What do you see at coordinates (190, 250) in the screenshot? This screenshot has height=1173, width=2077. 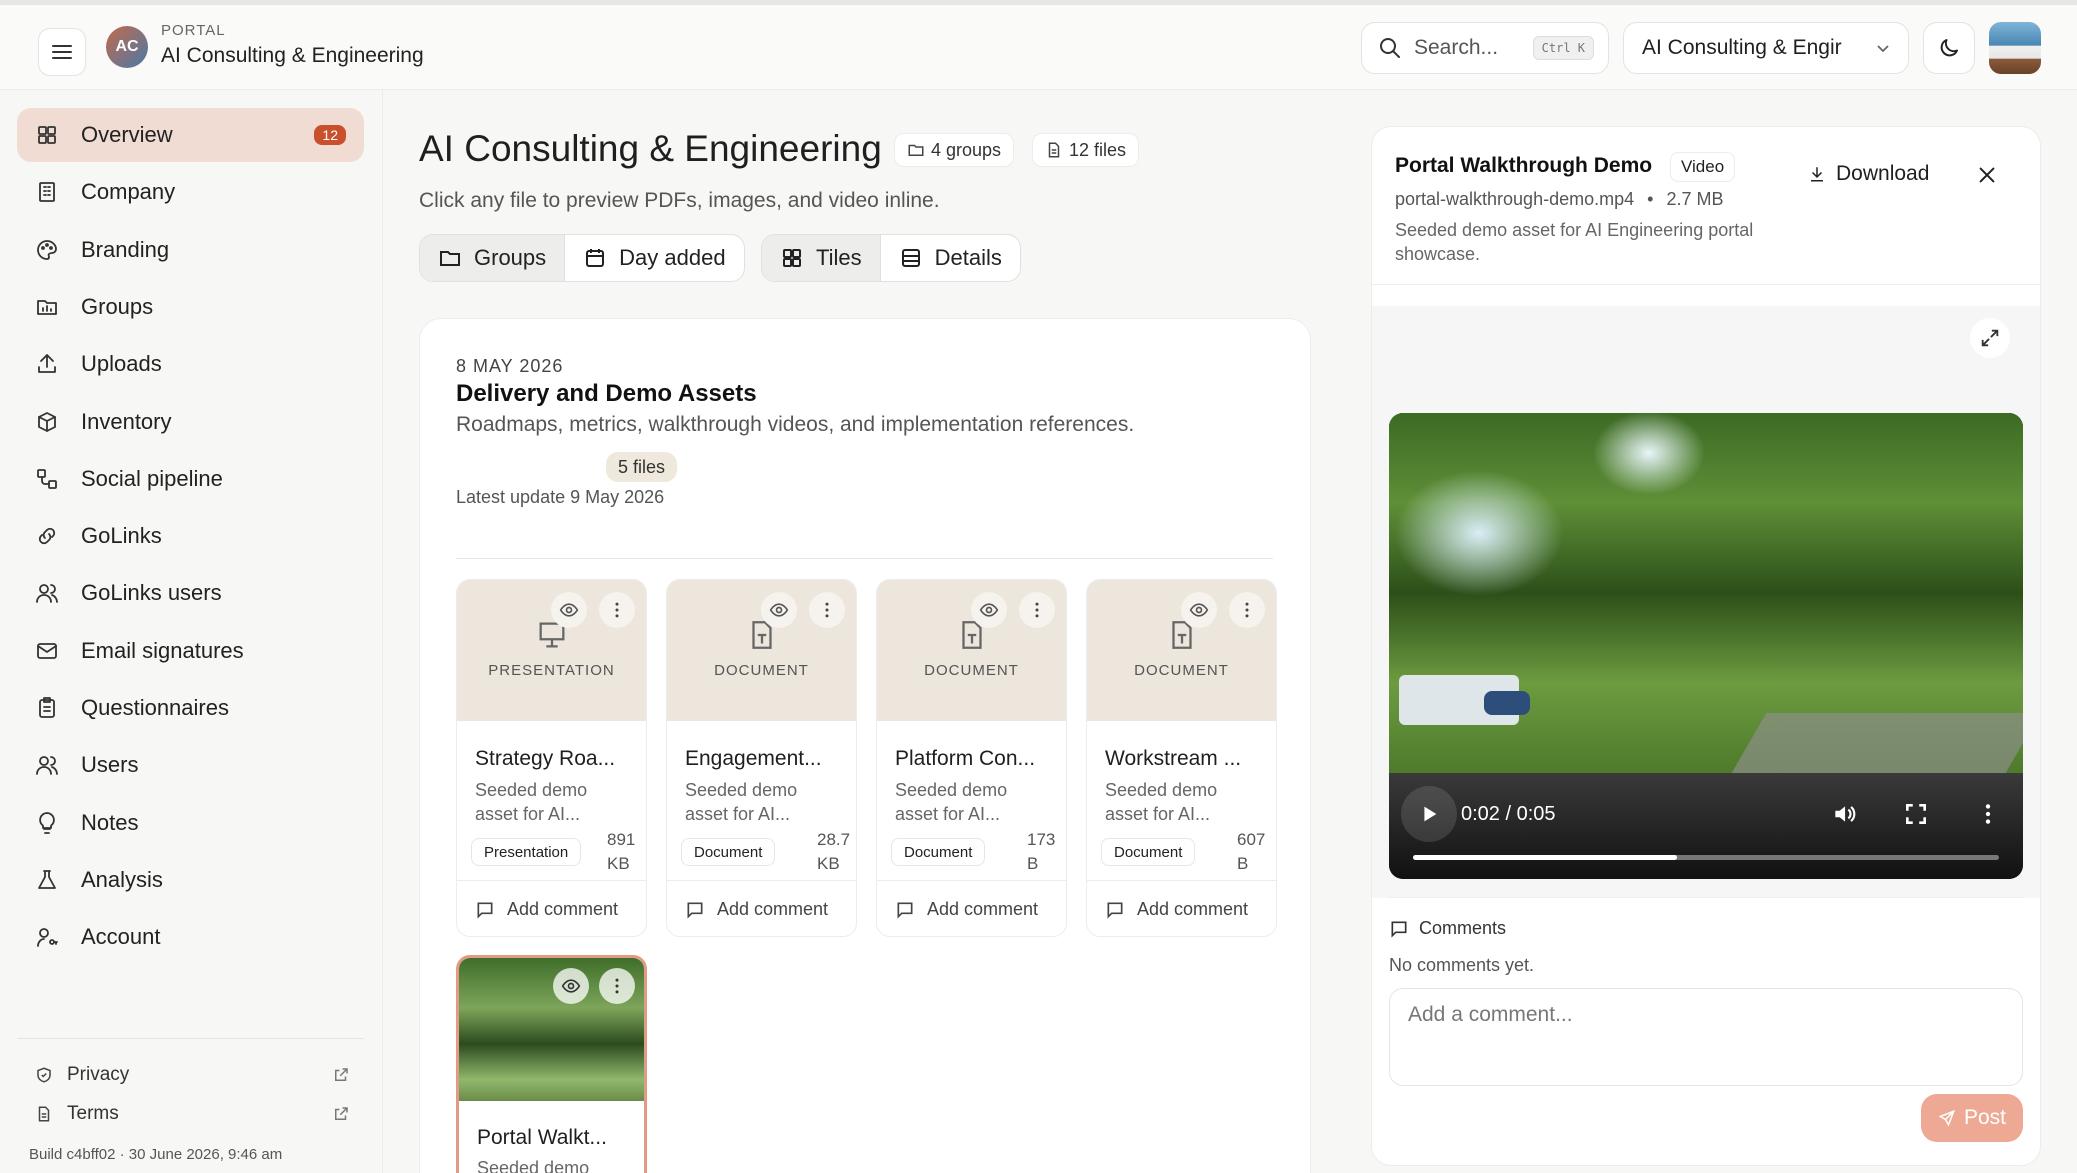 I see `sidebar-item-branding: Branding` at bounding box center [190, 250].